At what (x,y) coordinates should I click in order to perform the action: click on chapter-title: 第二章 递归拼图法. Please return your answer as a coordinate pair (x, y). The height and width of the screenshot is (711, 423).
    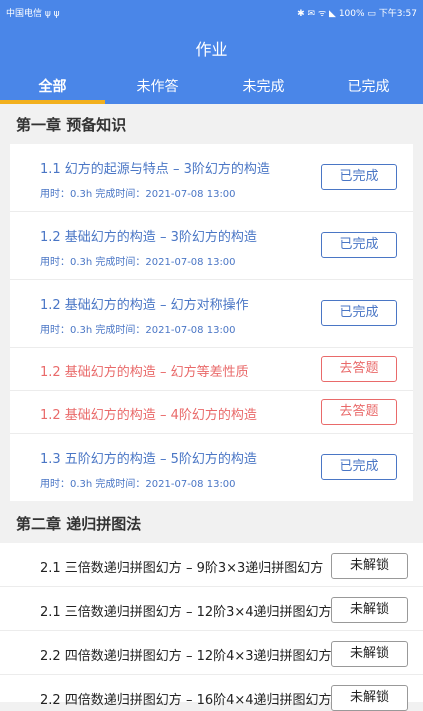
    Looking at the image, I should click on (79, 524).